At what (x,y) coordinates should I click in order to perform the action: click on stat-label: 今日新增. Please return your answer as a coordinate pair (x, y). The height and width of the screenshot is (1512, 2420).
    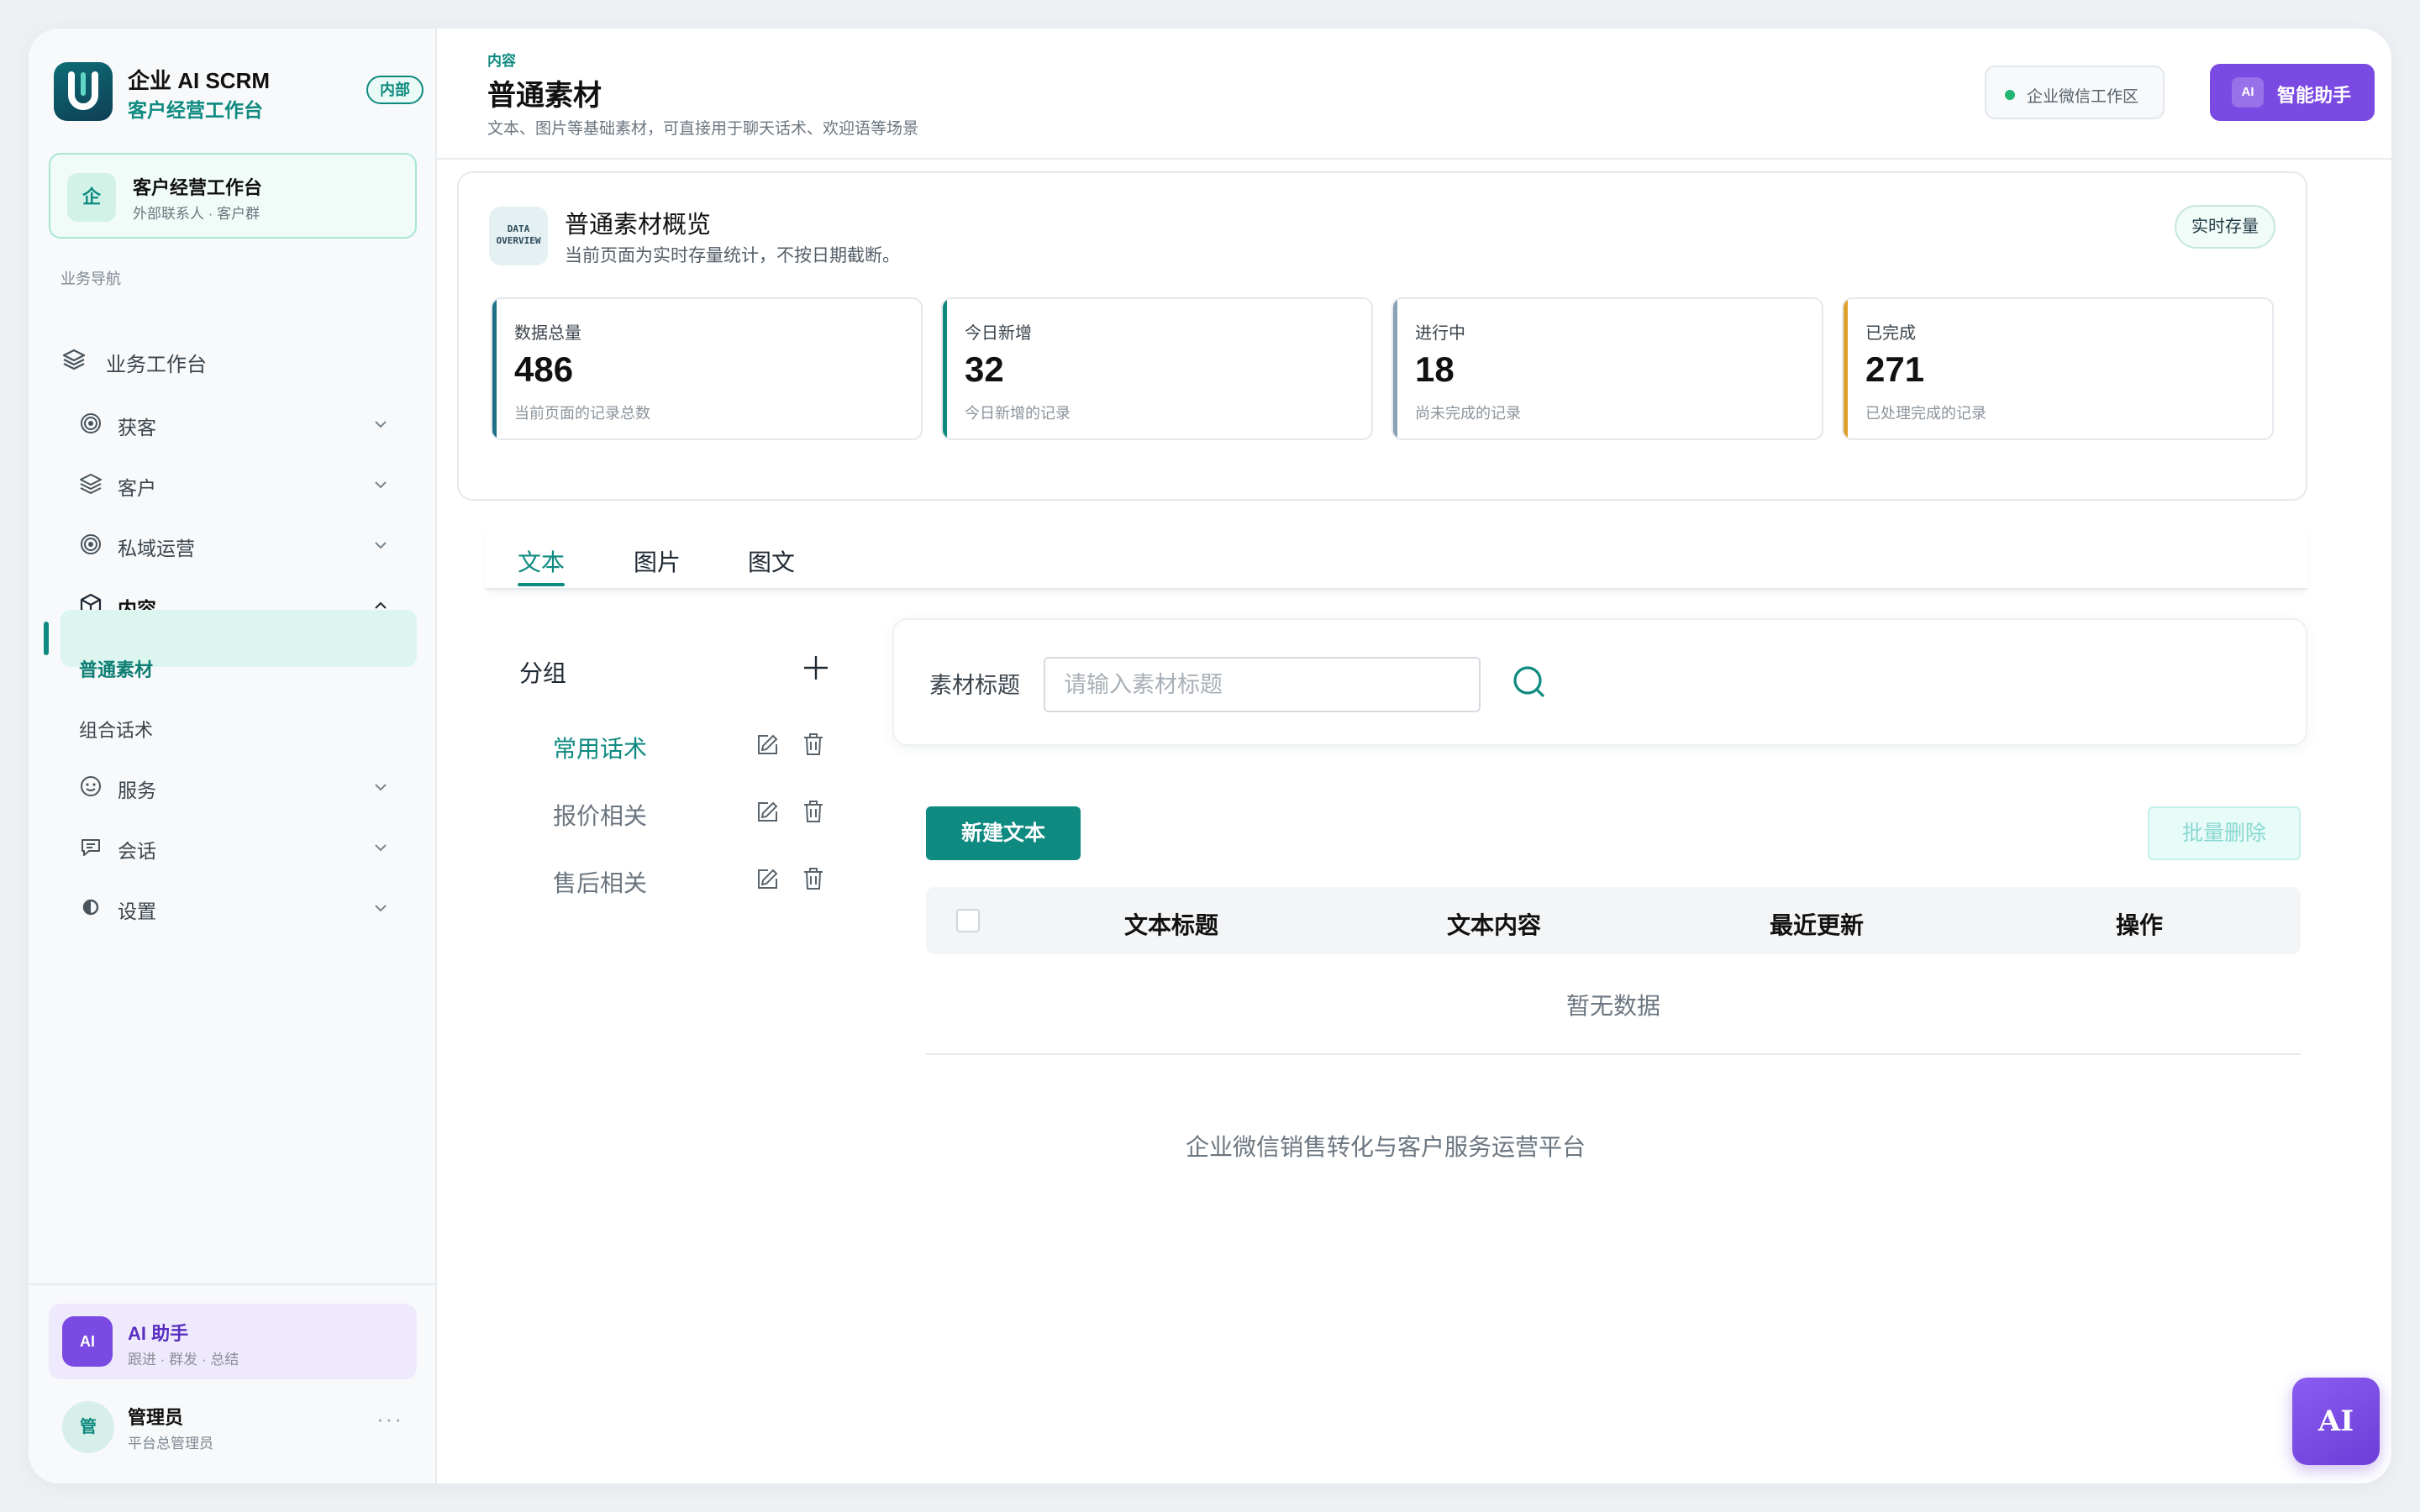
    Looking at the image, I should click on (998, 333).